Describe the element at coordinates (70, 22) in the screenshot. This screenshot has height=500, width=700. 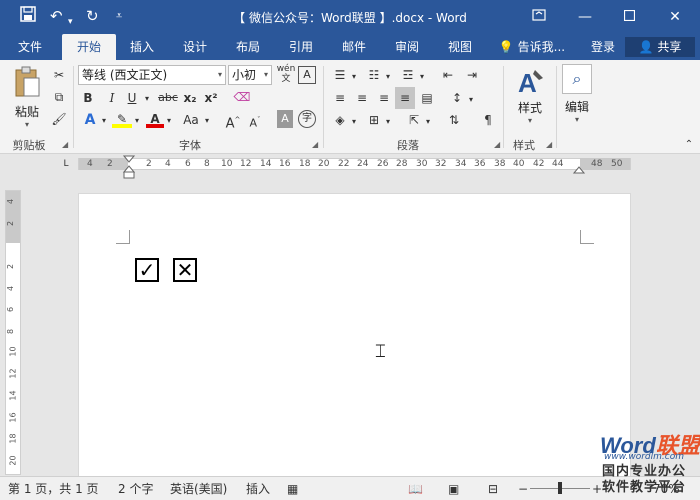
I see `undo-dropdown-icon: ▾` at that location.